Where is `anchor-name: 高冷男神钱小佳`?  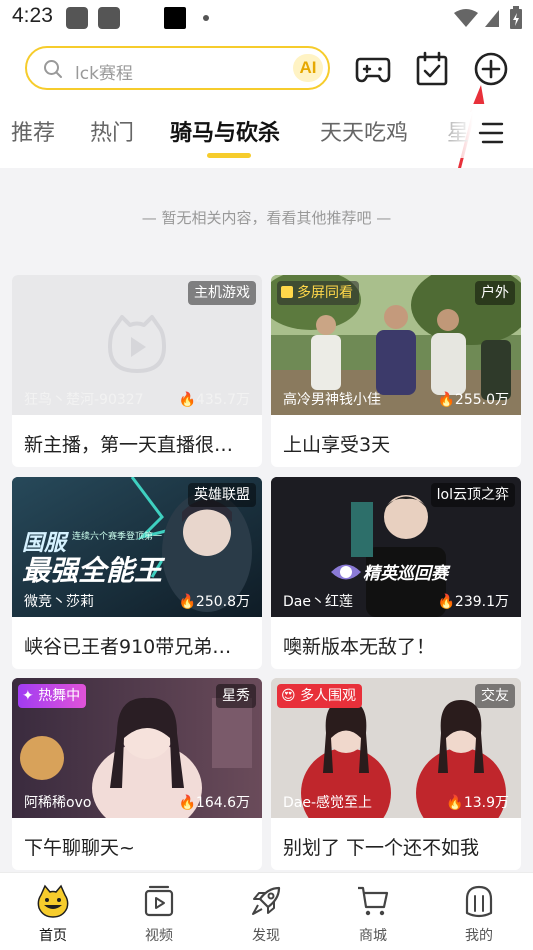 anchor-name: 高冷男神钱小佳 is located at coordinates (332, 400).